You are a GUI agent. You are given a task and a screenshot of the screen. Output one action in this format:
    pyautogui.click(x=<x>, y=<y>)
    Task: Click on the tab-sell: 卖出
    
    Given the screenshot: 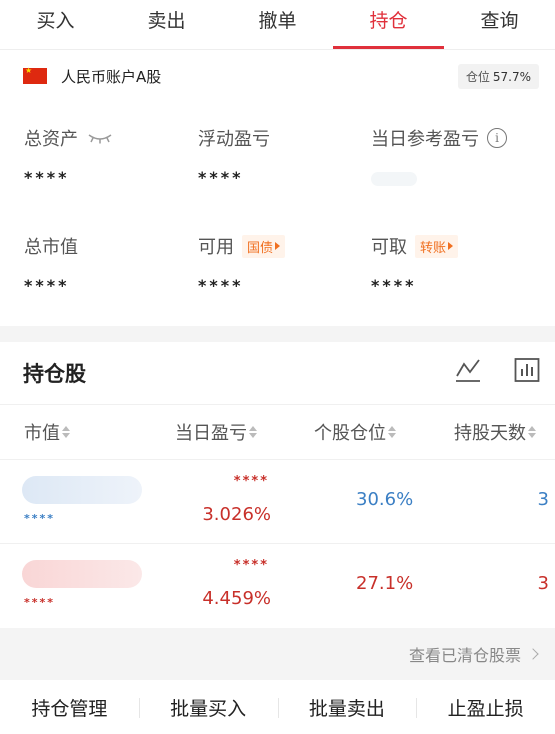 What is the action you would take?
    pyautogui.click(x=166, y=24)
    